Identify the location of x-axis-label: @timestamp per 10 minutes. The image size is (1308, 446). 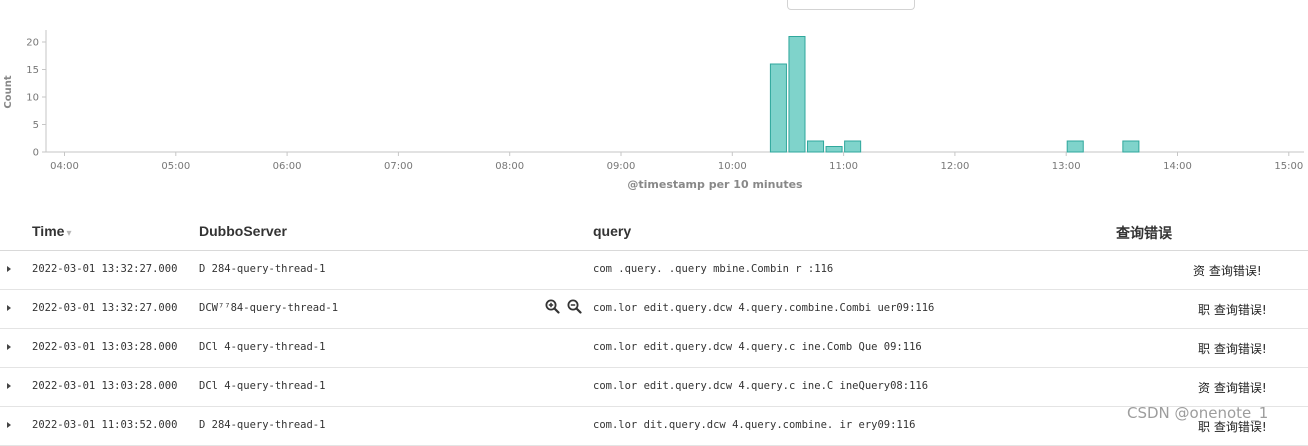
(715, 184).